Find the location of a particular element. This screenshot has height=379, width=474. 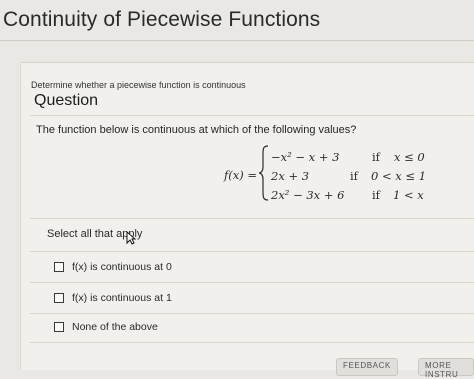

option-label: None of the above is located at coordinates (115, 327).